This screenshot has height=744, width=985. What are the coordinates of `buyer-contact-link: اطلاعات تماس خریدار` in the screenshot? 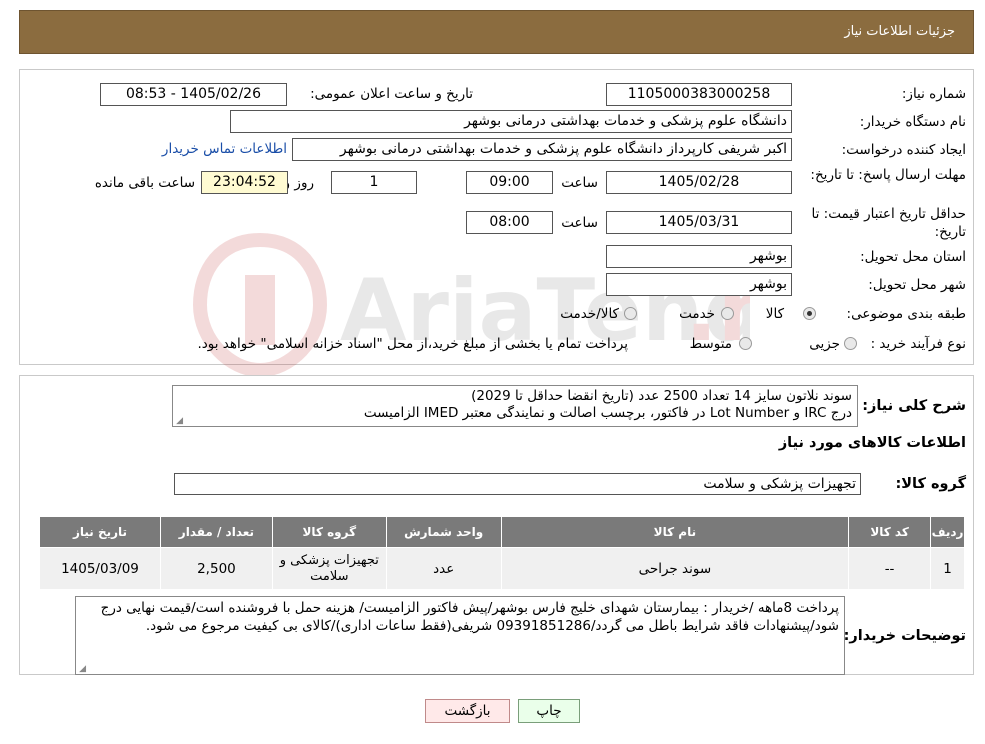 It's located at (224, 149).